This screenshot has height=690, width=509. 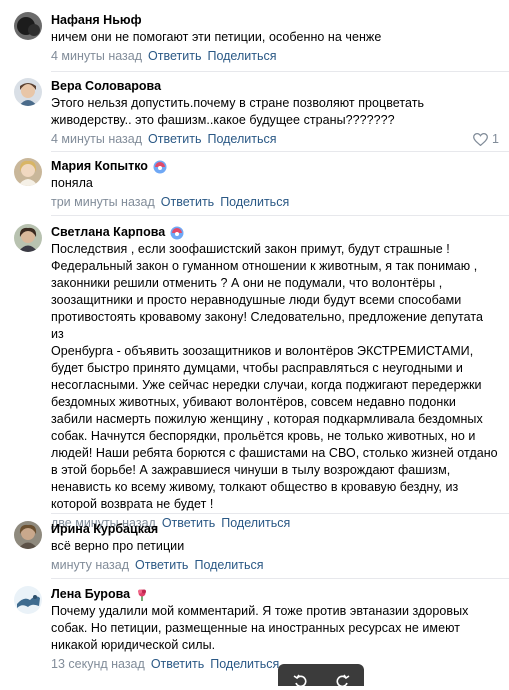 I want to click on comment-meta: минуту назад Ответить Поделиться, so click(x=275, y=565).